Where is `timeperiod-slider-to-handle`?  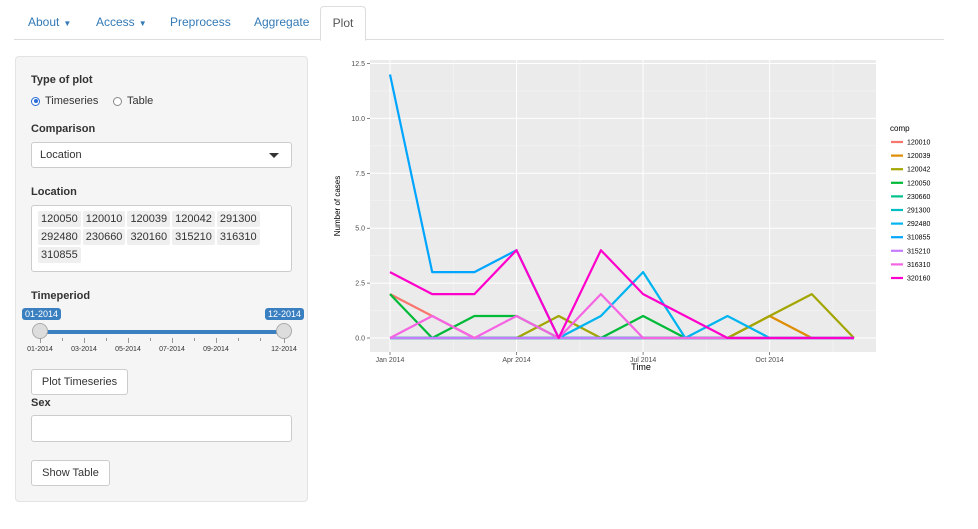
timeperiod-slider-to-handle is located at coordinates (284, 331).